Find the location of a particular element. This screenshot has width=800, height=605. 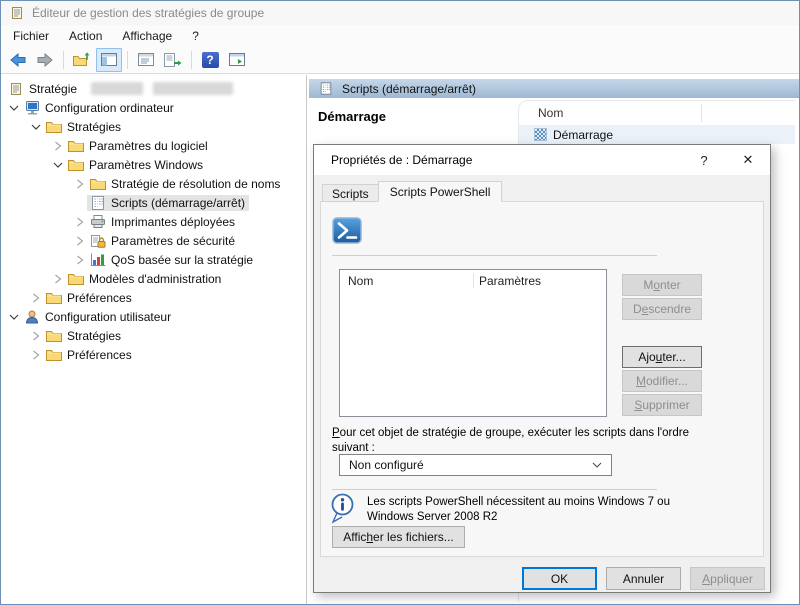

annuler-button: Annuler is located at coordinates (643, 578).